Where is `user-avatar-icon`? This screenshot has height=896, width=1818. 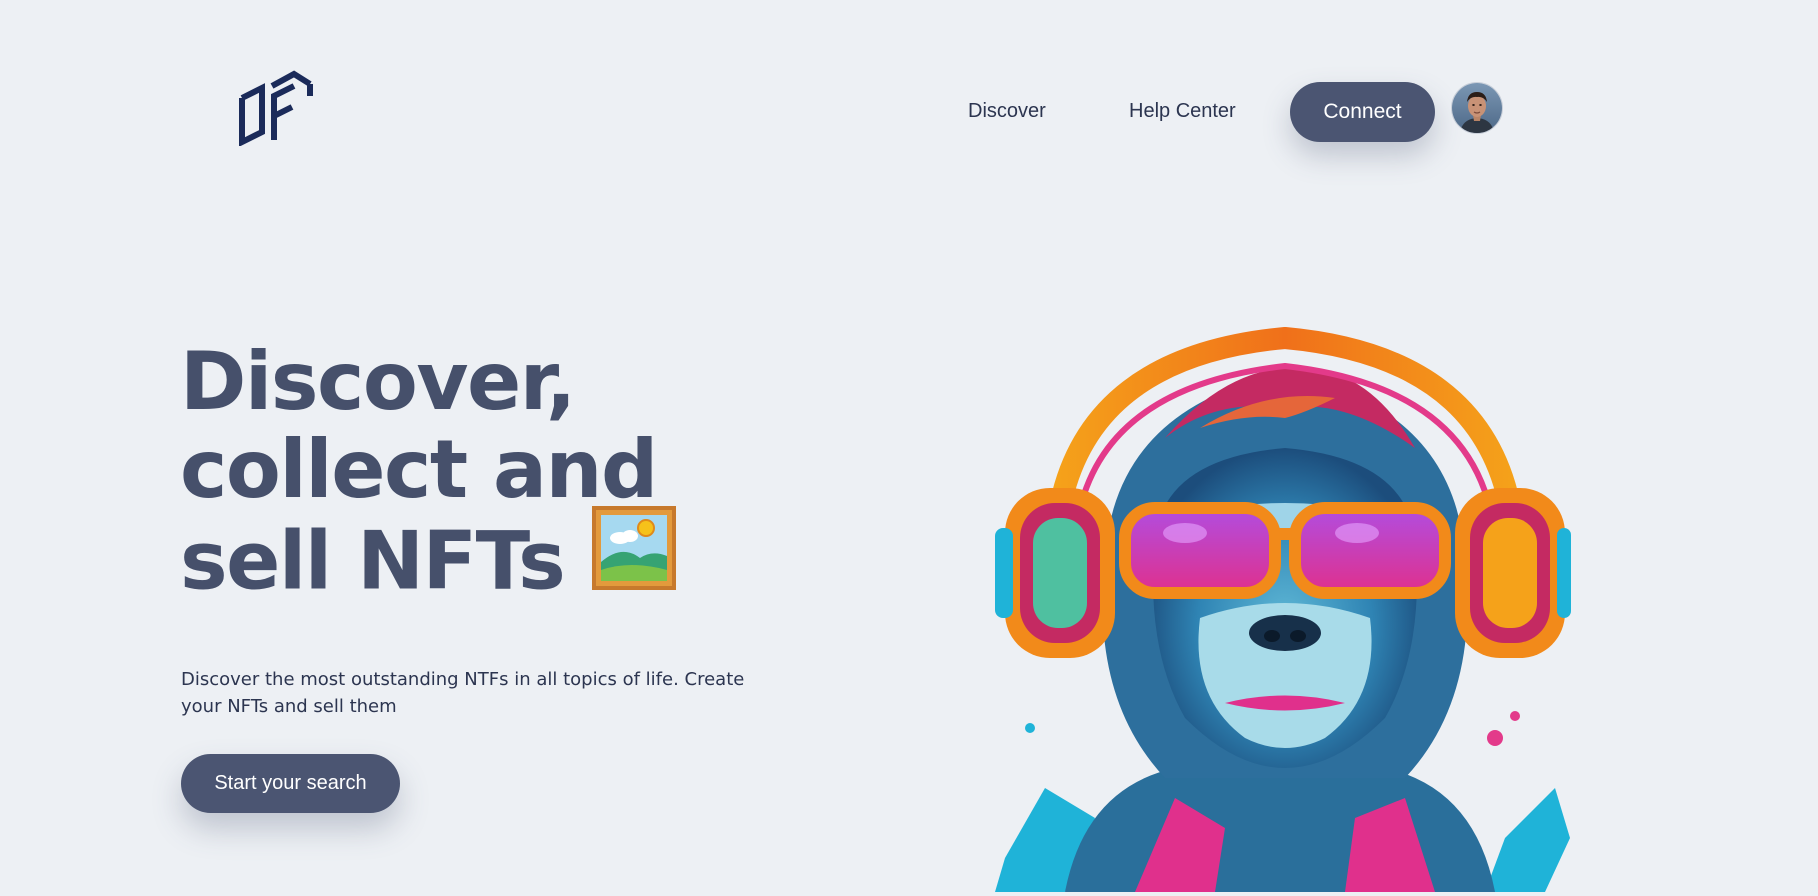 user-avatar-icon is located at coordinates (1477, 108).